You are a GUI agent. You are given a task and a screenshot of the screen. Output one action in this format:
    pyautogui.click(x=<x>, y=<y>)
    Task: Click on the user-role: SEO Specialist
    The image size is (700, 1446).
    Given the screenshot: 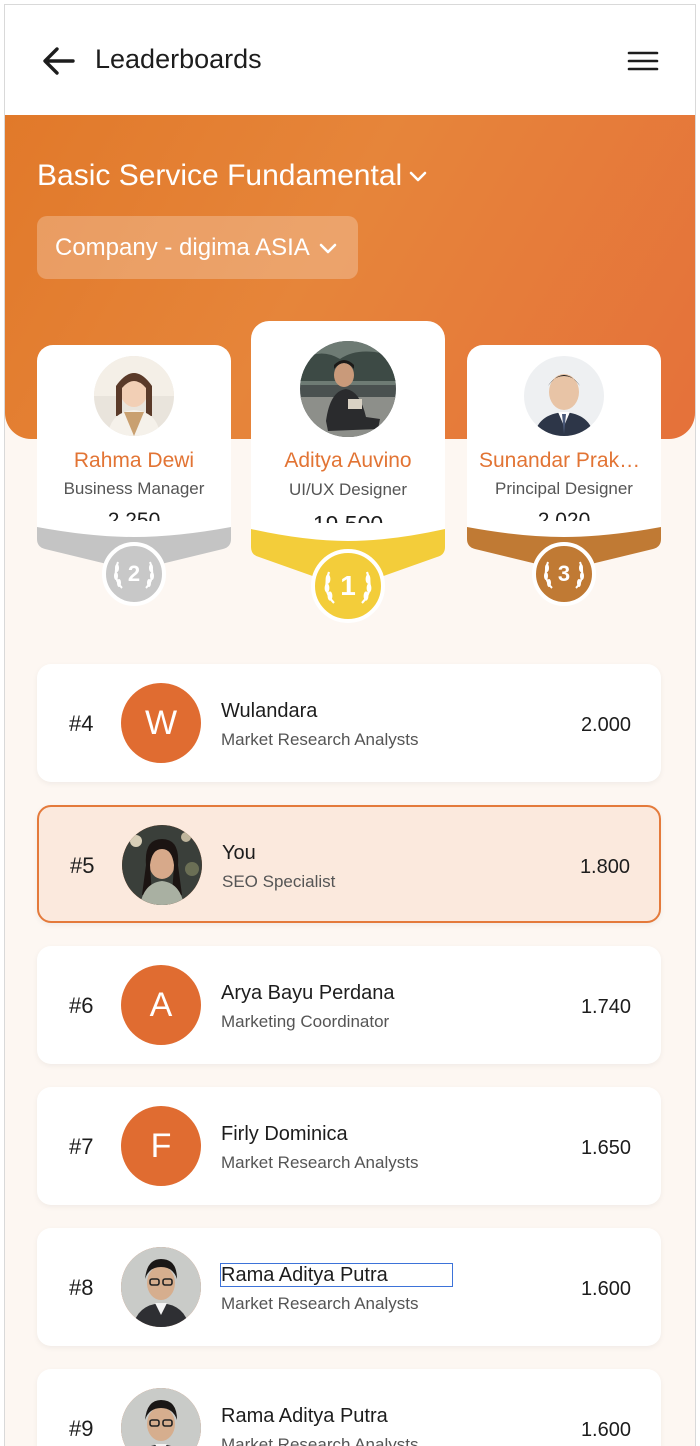 What is the action you would take?
    pyautogui.click(x=279, y=881)
    